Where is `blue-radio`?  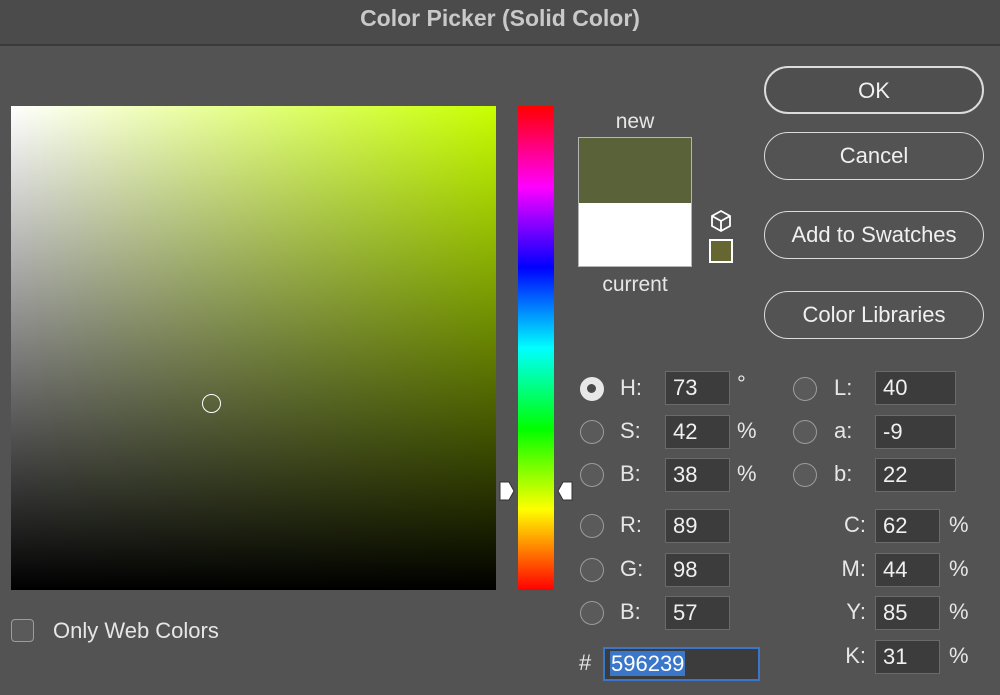
blue-radio is located at coordinates (592, 613).